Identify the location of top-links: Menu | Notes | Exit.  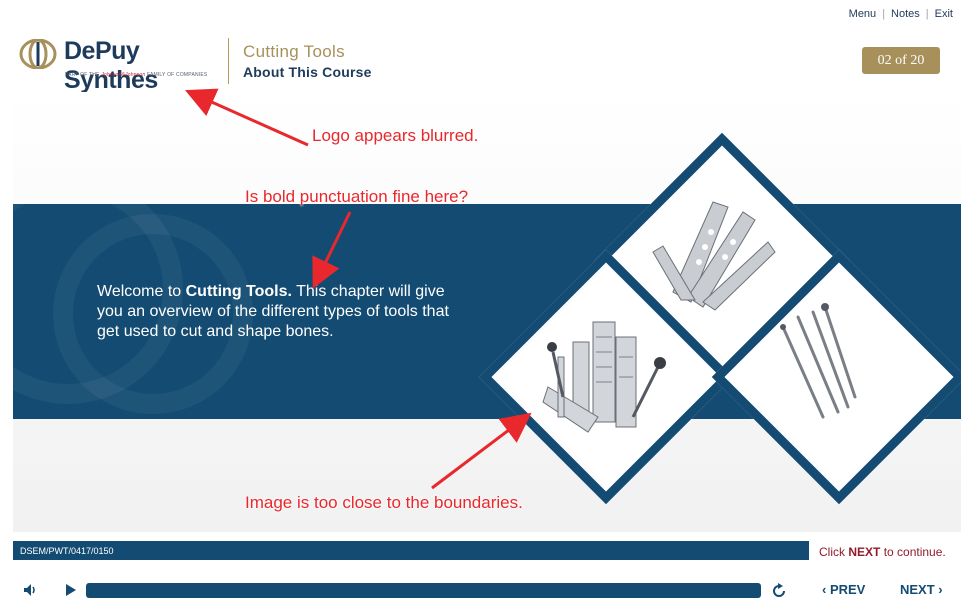
(901, 14).